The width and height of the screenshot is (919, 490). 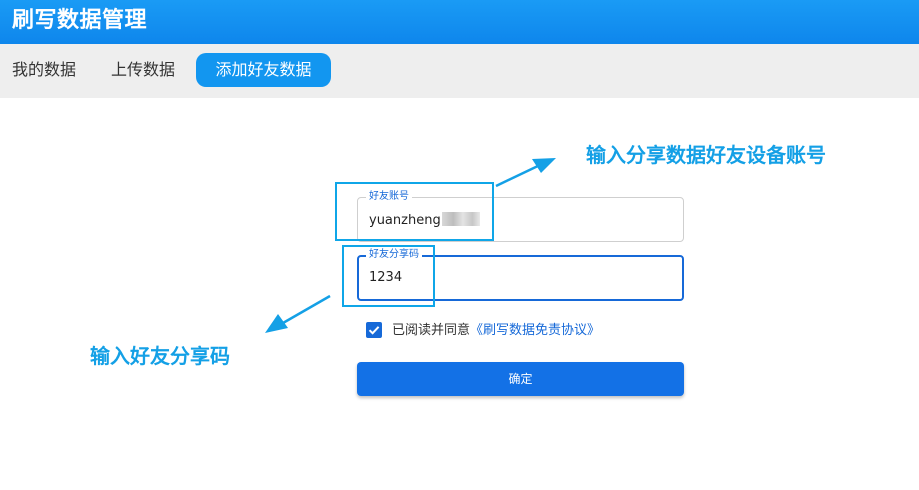 I want to click on tab-add-friend-data: 添加好友数据, so click(x=263, y=70).